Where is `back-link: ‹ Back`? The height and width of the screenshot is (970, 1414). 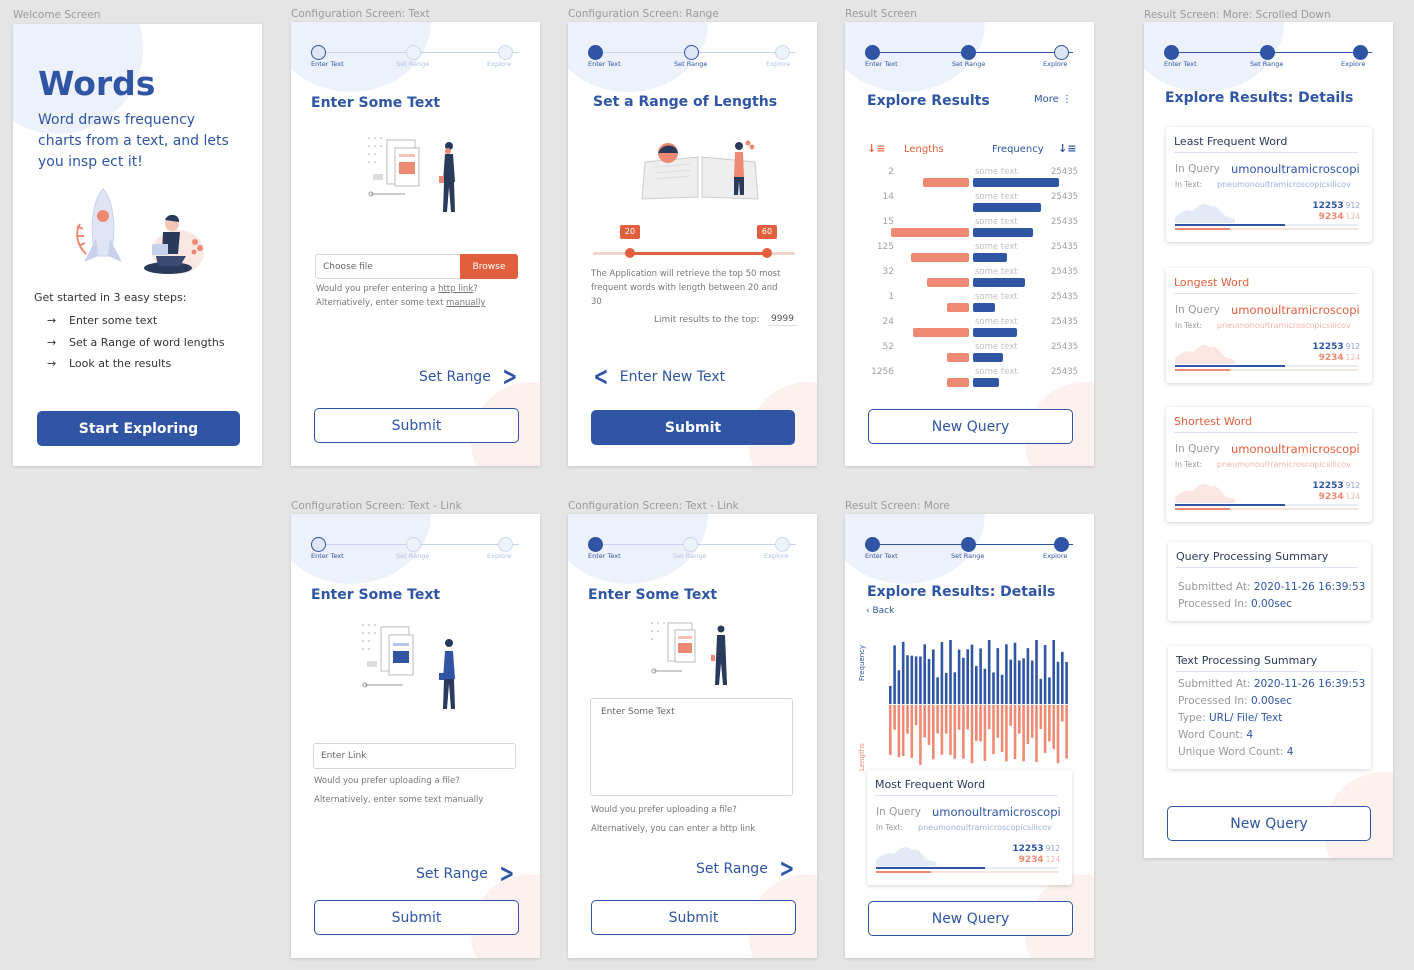 back-link: ‹ Back is located at coordinates (880, 611).